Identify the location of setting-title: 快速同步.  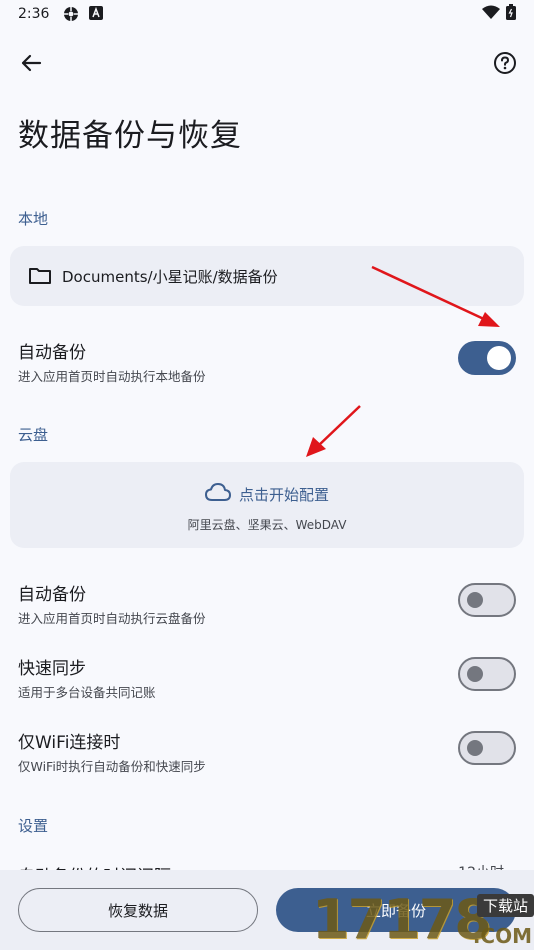
(52, 669).